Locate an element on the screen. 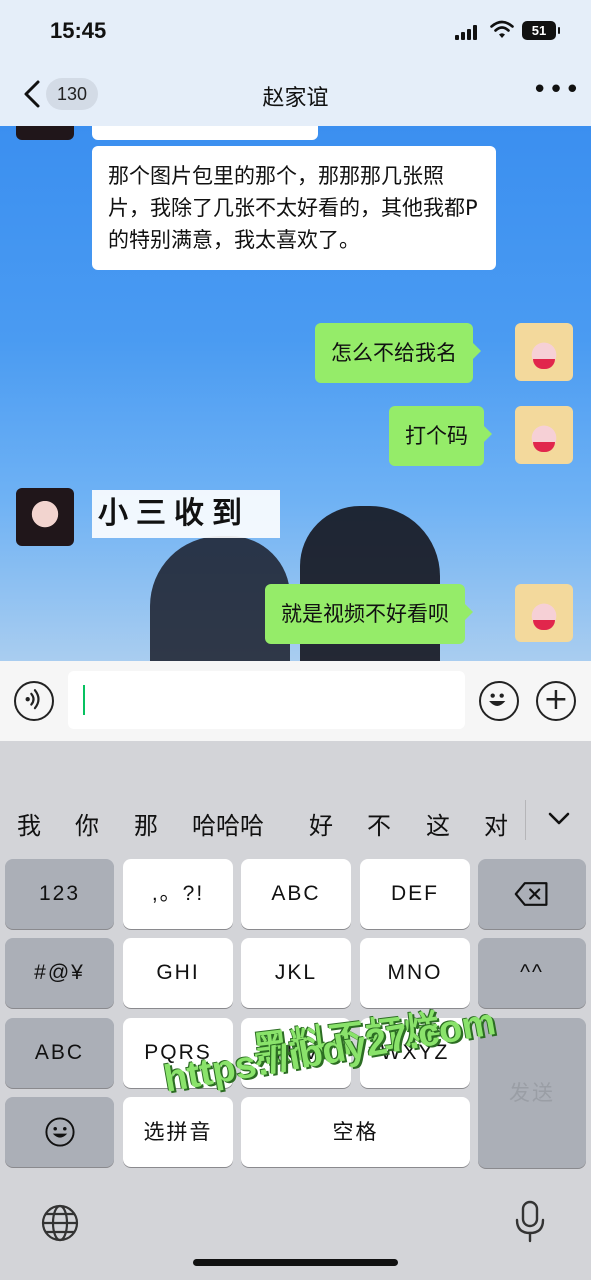  message-bubble-partial is located at coordinates (205, 133).